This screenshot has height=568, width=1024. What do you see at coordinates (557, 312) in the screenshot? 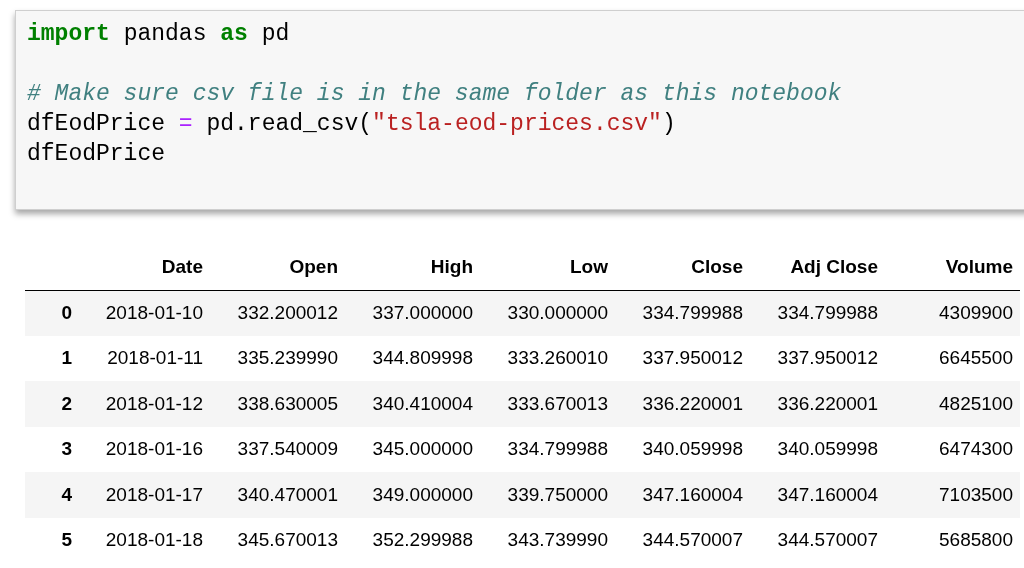
I see `table-cell: 330.000000` at bounding box center [557, 312].